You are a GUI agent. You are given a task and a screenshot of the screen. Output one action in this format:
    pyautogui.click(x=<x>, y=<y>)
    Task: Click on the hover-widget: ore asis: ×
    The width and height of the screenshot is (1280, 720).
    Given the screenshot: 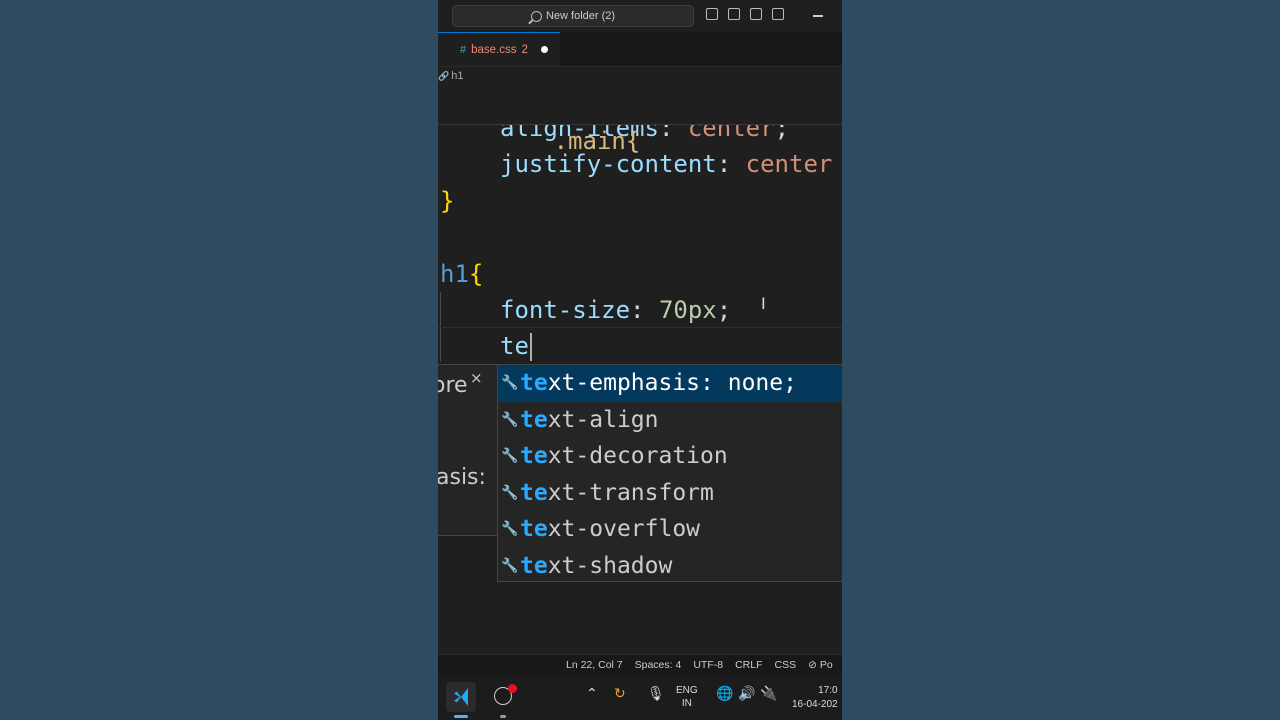 What is the action you would take?
    pyautogui.click(x=469, y=450)
    